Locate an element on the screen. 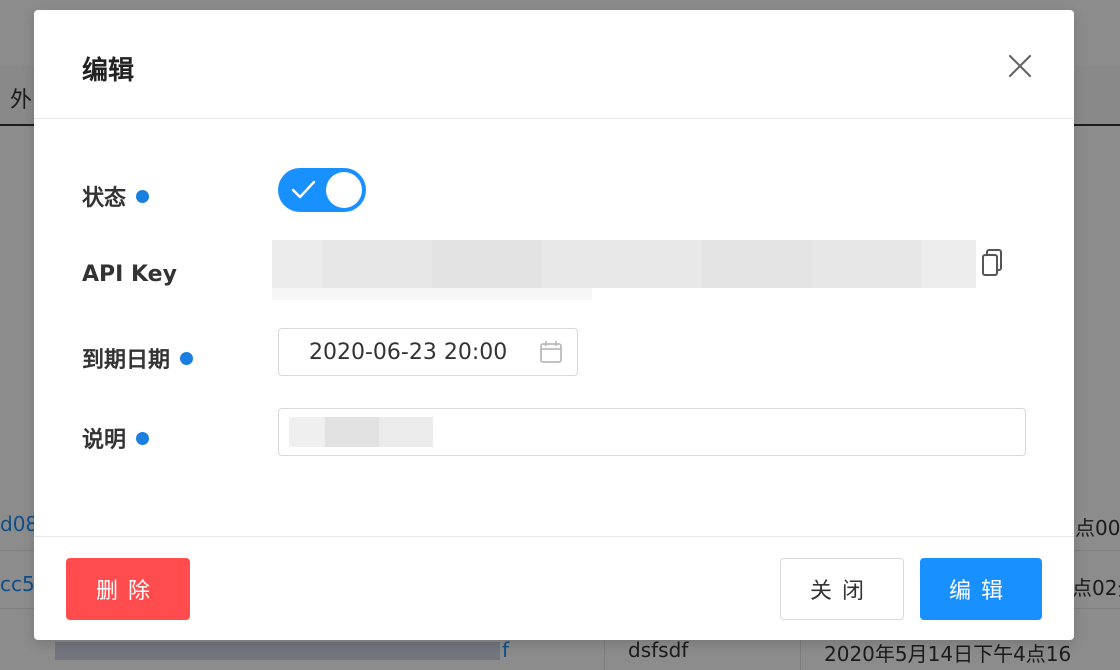  status-row: 状态 is located at coordinates (562, 194).